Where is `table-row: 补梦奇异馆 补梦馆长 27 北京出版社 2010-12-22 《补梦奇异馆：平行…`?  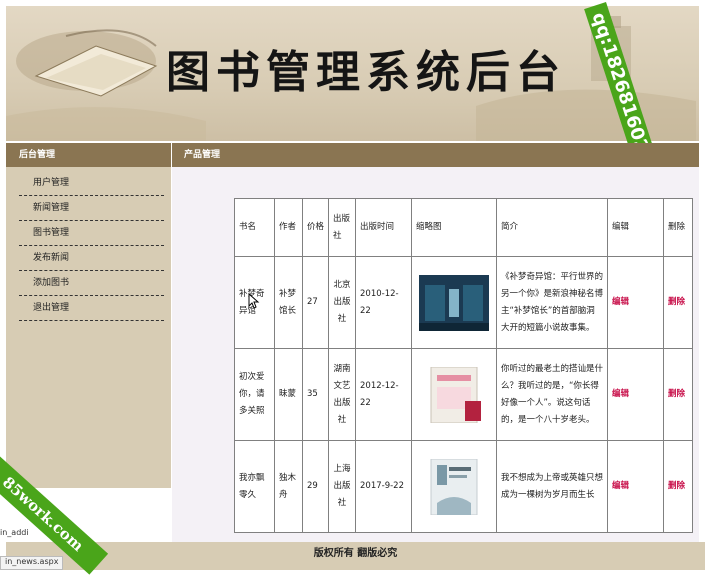
table-row: 补梦奇异馆 补梦馆长 27 北京出版社 2010-12-22 《补梦奇异馆：平行… is located at coordinates (463, 302).